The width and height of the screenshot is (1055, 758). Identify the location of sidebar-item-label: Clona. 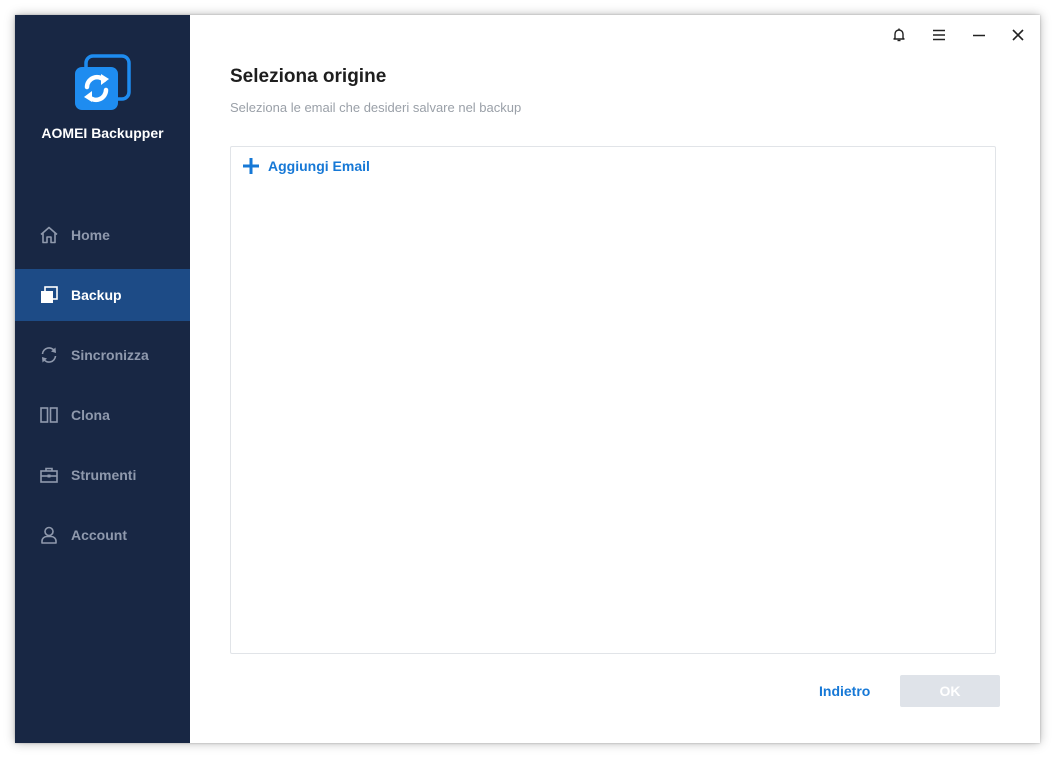
(90, 415).